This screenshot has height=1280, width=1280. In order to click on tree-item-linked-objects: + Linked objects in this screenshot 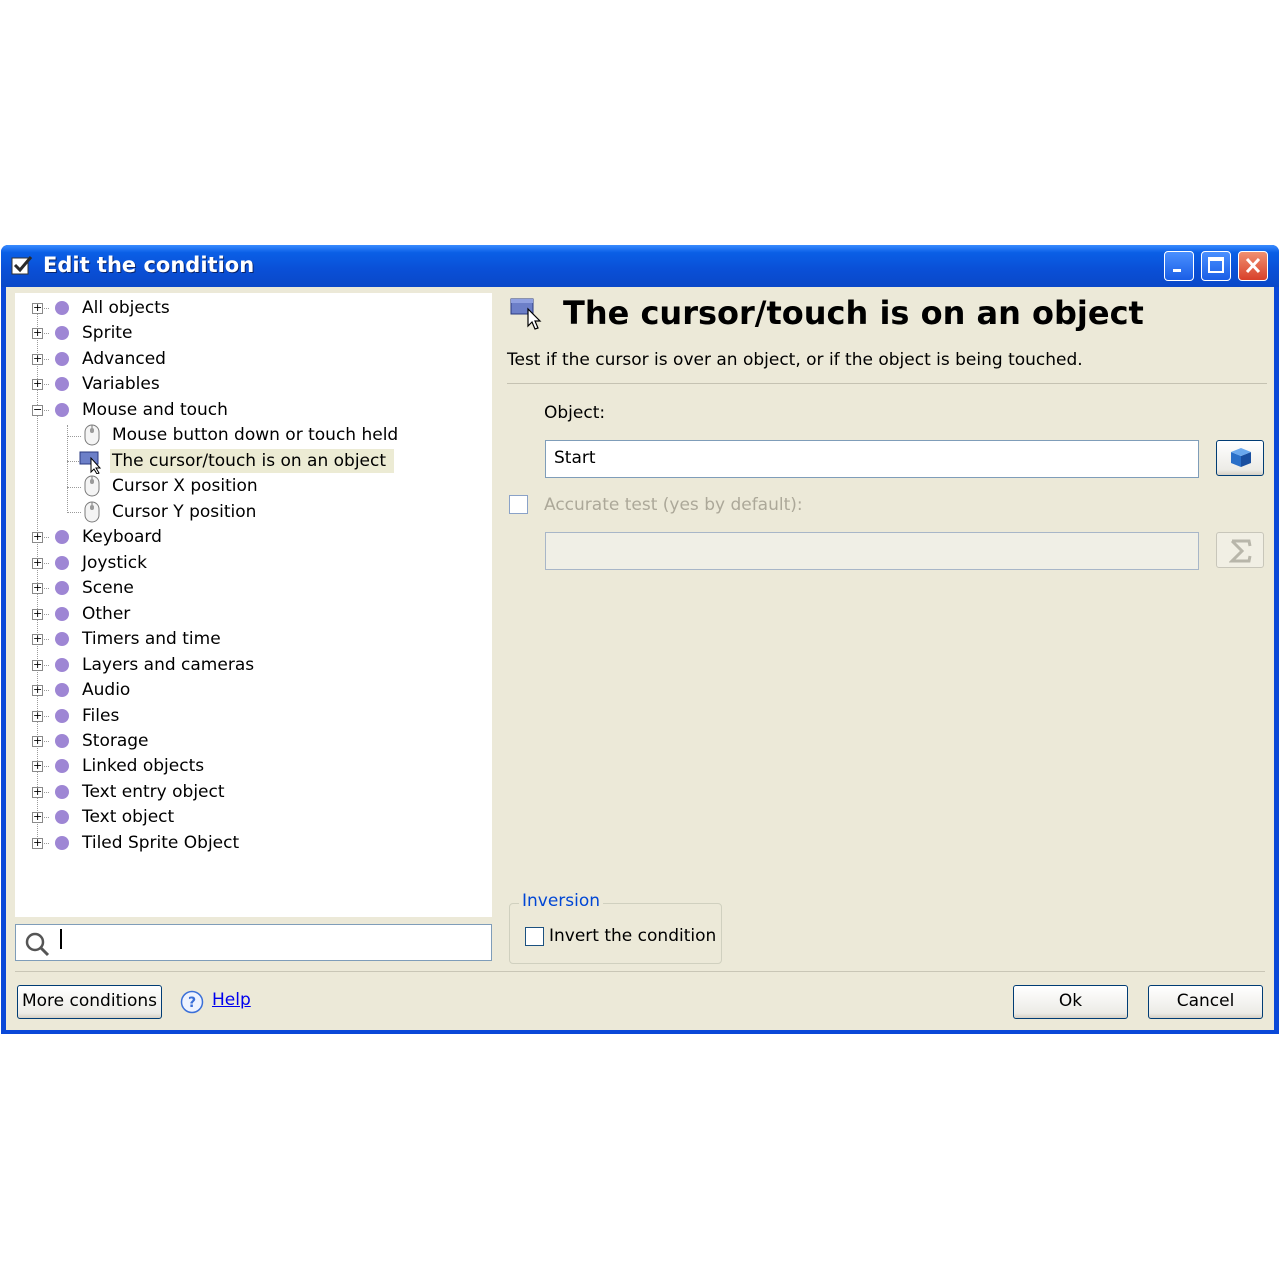, I will do `click(250, 766)`.